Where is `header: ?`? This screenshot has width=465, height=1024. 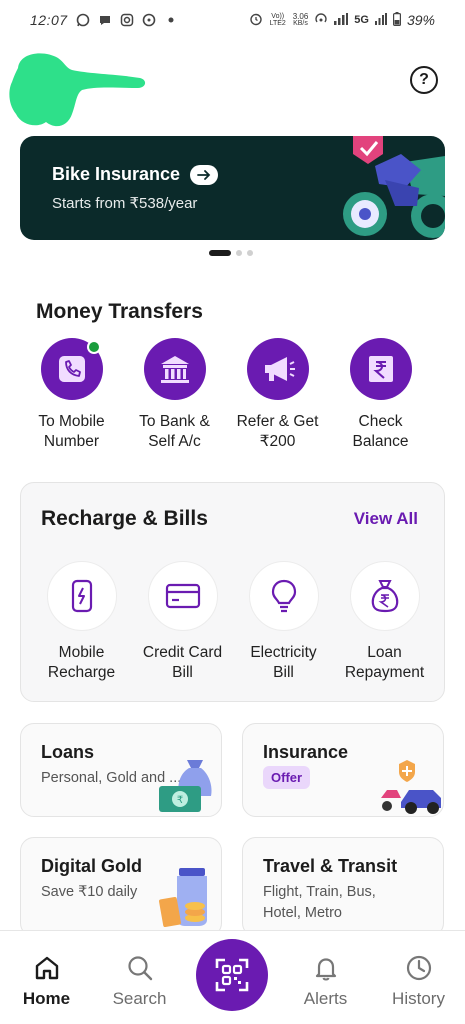 header: ? is located at coordinates (232, 85).